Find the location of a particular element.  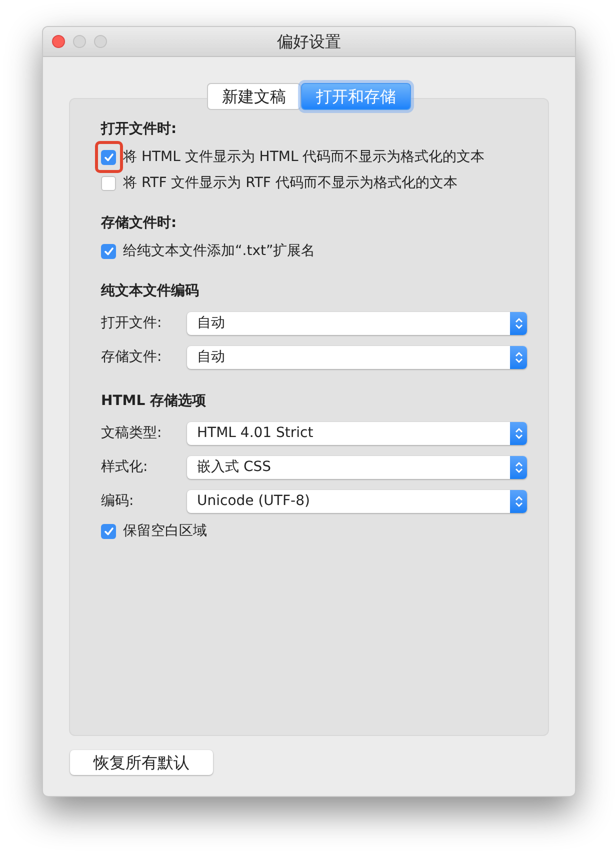

dropdown-value: HTML 4.01 Strict is located at coordinates (255, 433).